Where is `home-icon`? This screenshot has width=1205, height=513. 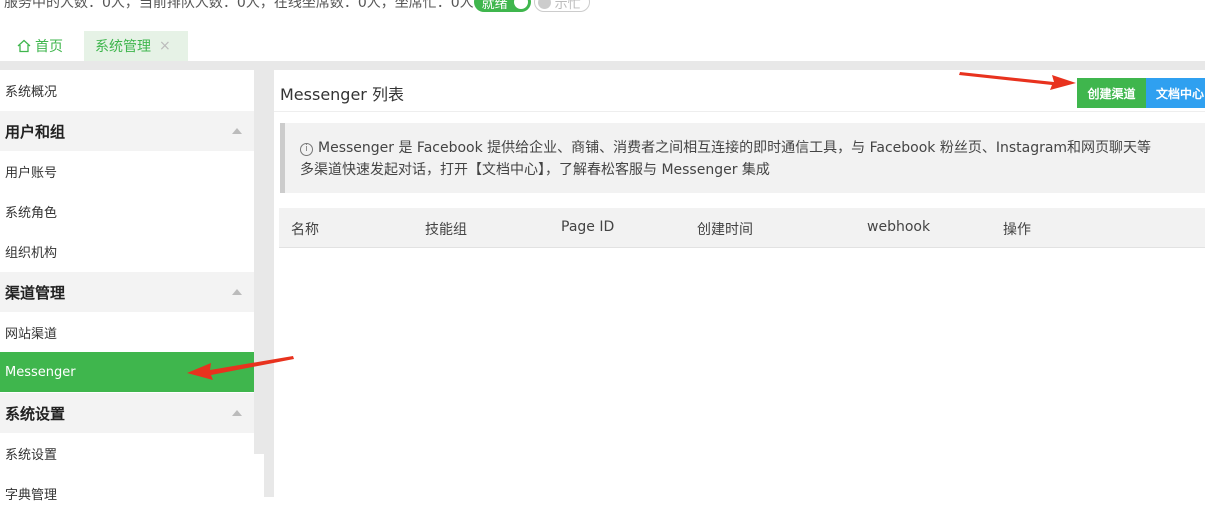
home-icon is located at coordinates (24, 46).